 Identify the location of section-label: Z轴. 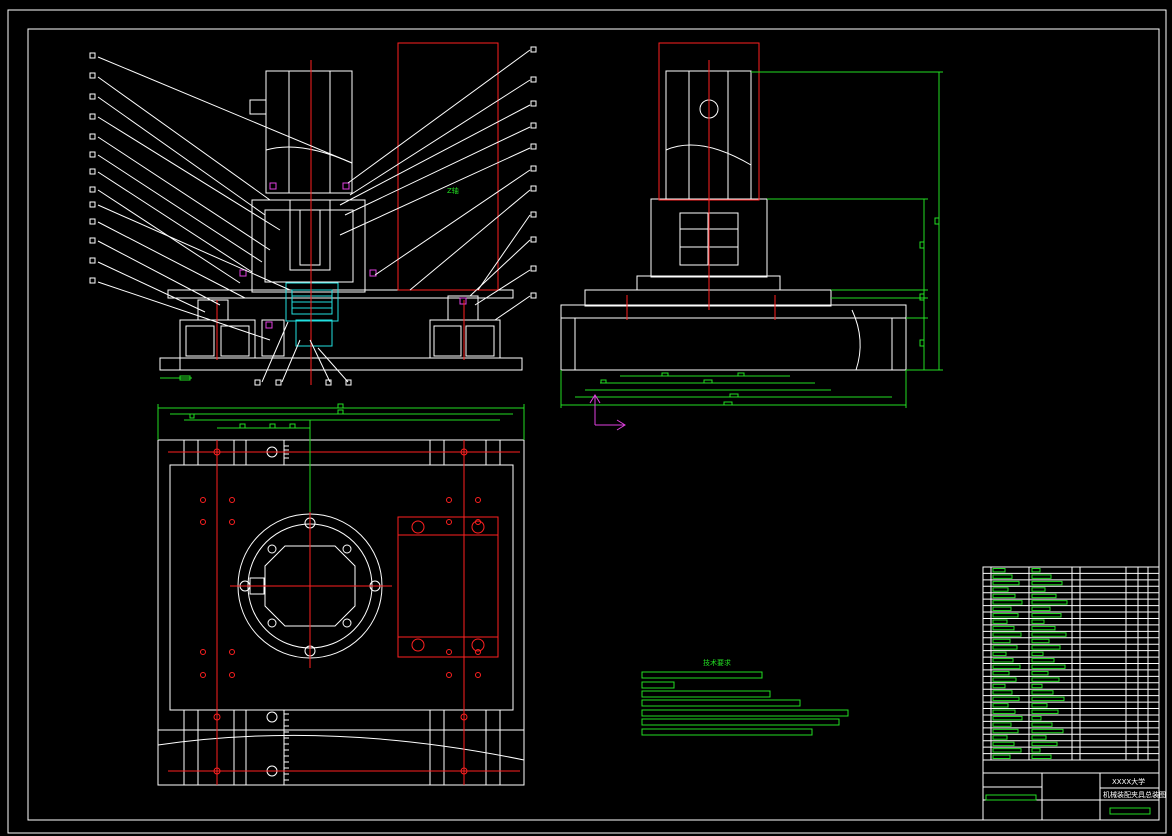
(453, 190).